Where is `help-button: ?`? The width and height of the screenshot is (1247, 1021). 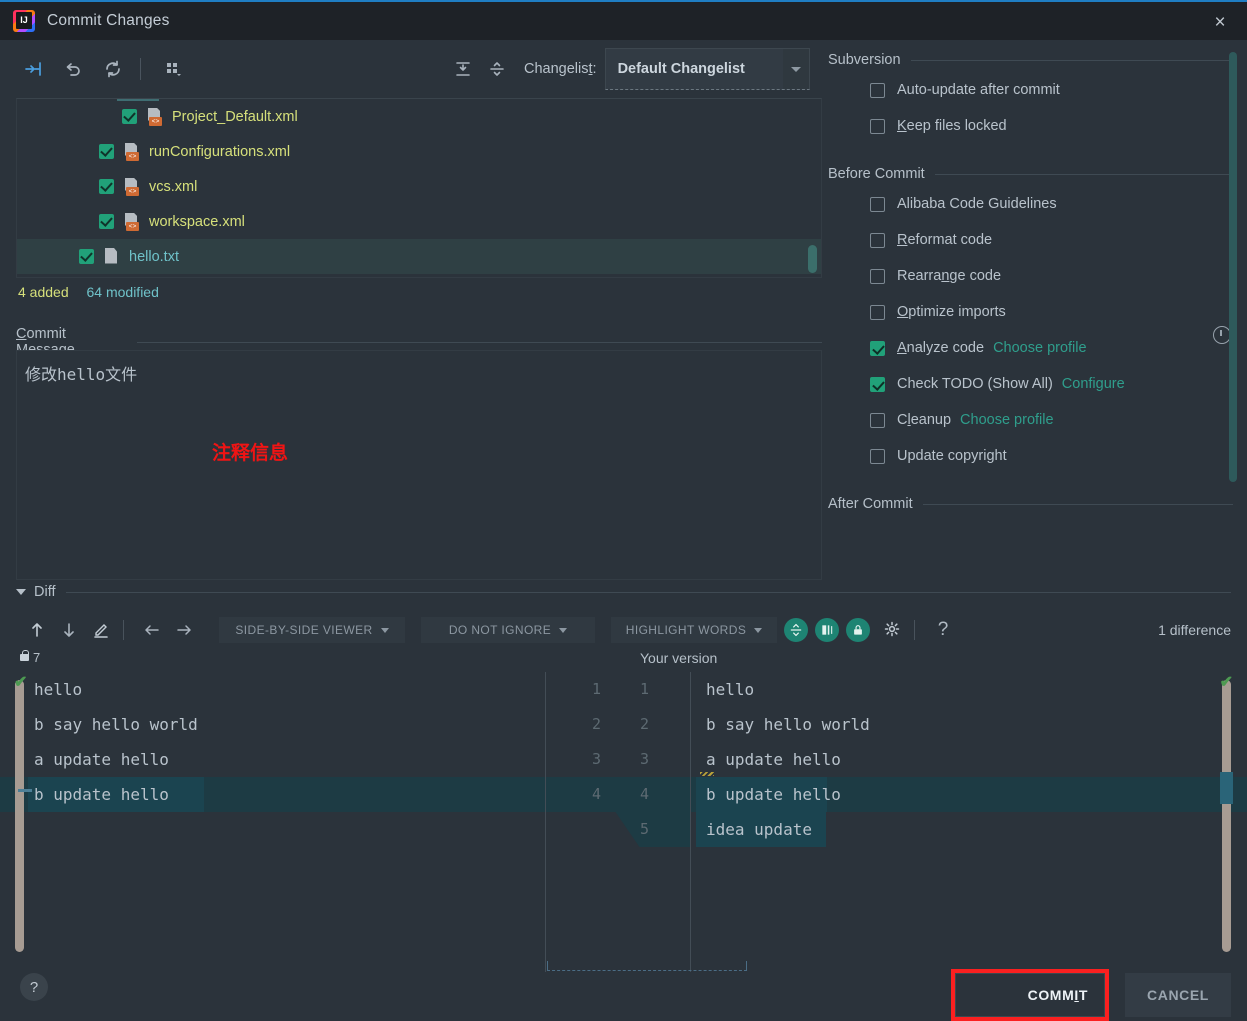
help-button: ? is located at coordinates (34, 987).